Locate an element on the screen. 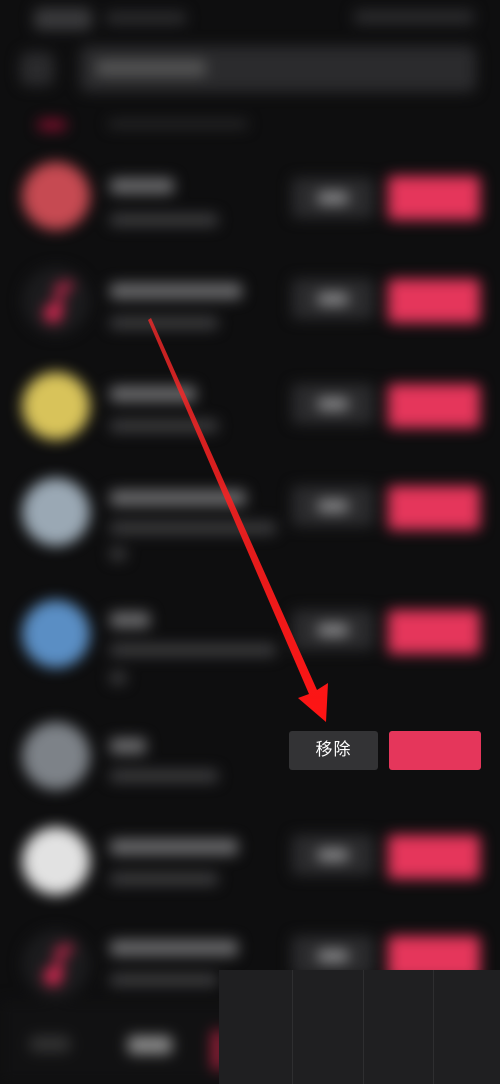 Image resolution: width=500 pixels, height=1084 pixels. arrow-shape is located at coordinates (238, 520).